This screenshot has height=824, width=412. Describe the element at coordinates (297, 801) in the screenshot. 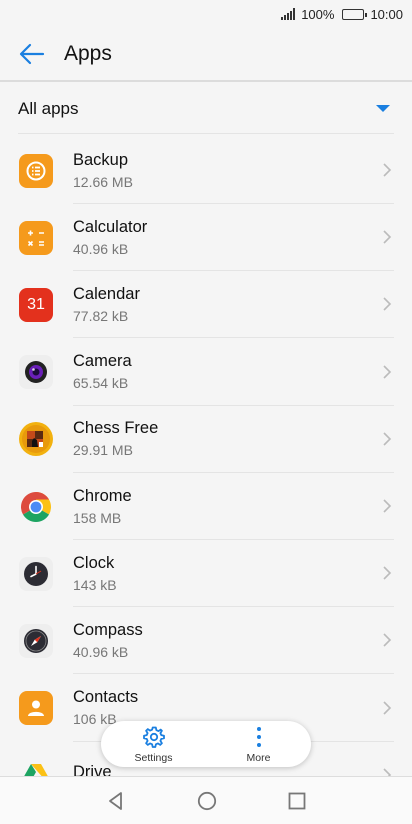

I see `recents-square-icon` at that location.